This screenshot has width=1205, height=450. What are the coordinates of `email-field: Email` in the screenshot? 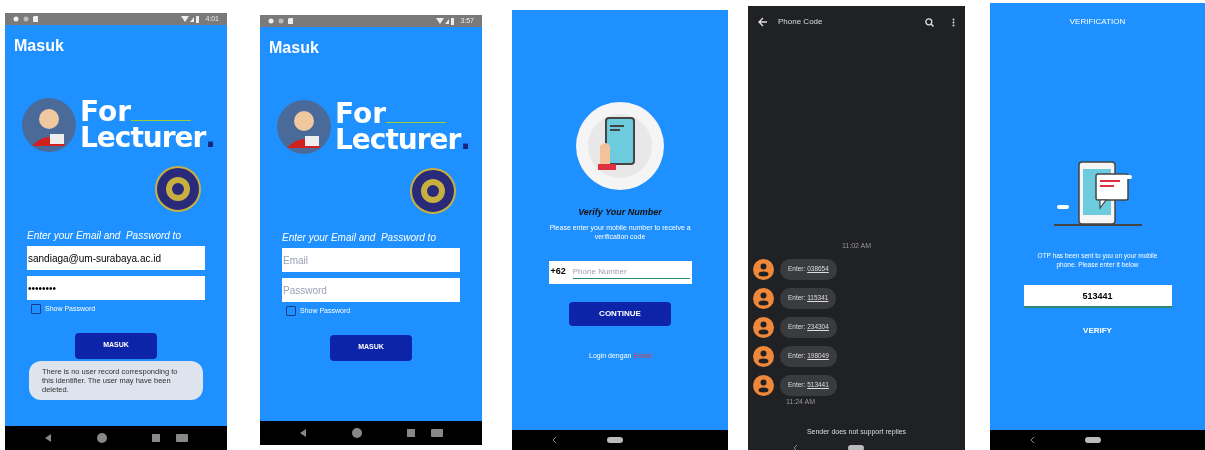 It's located at (371, 260).